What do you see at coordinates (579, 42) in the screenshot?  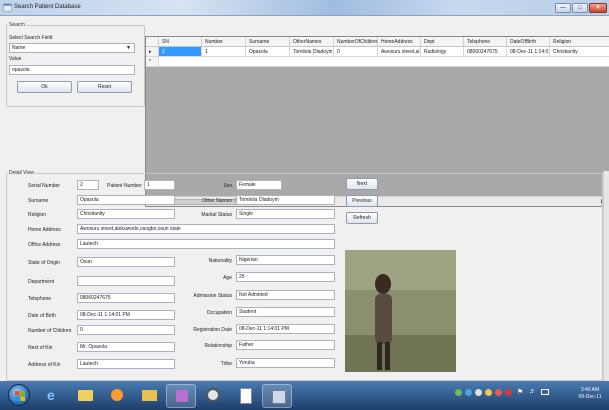 I see `column-header: Religion` at bounding box center [579, 42].